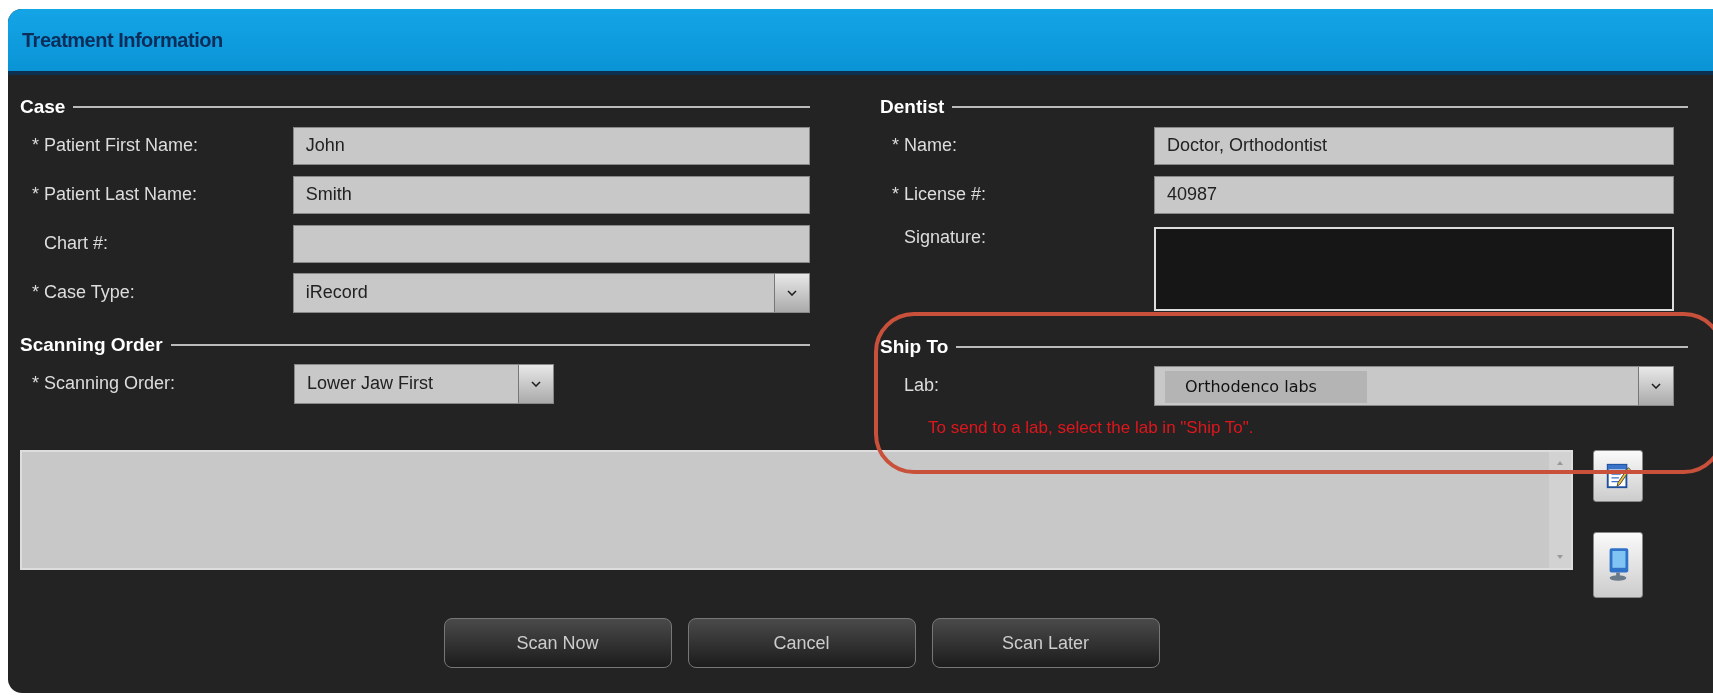 The image size is (1713, 699). Describe the element at coordinates (1414, 194) in the screenshot. I see `text-field: 40987` at that location.